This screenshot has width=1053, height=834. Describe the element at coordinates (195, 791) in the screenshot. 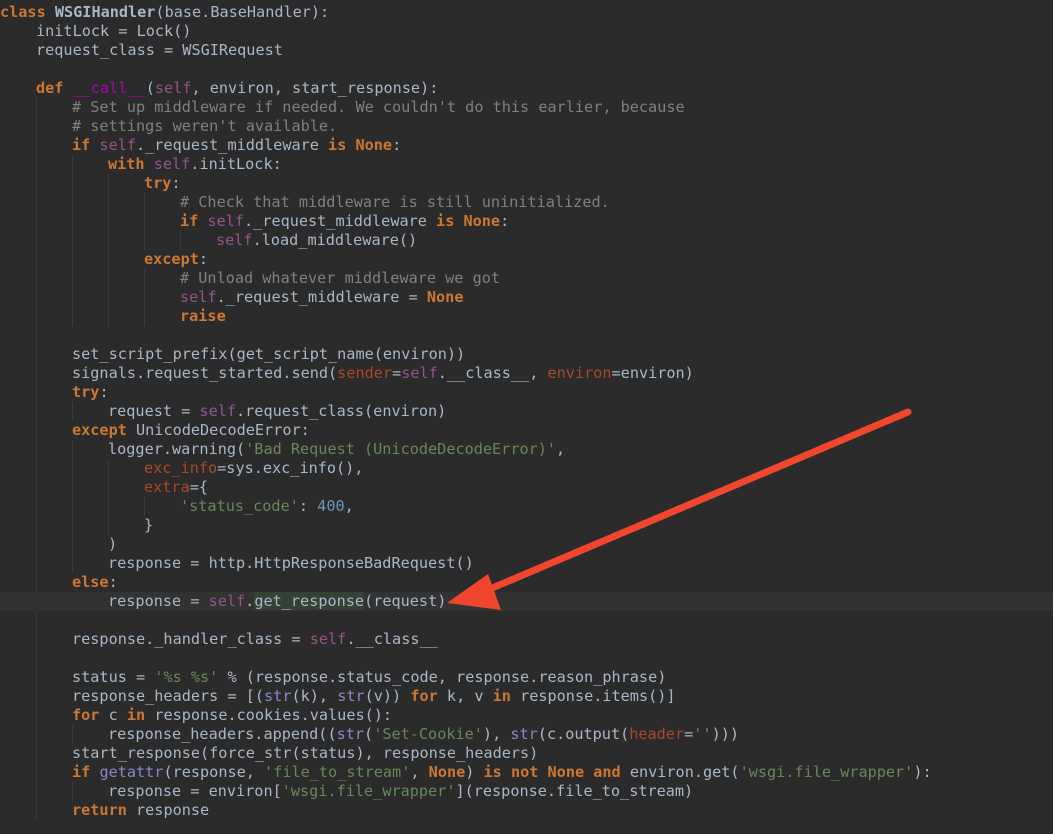

I see `code-token: response = environ[` at that location.